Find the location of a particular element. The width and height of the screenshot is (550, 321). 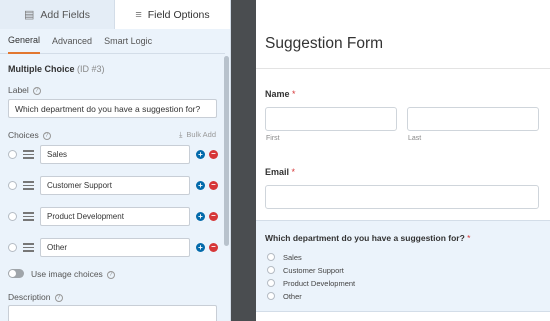

name-label: Name * is located at coordinates (280, 94).